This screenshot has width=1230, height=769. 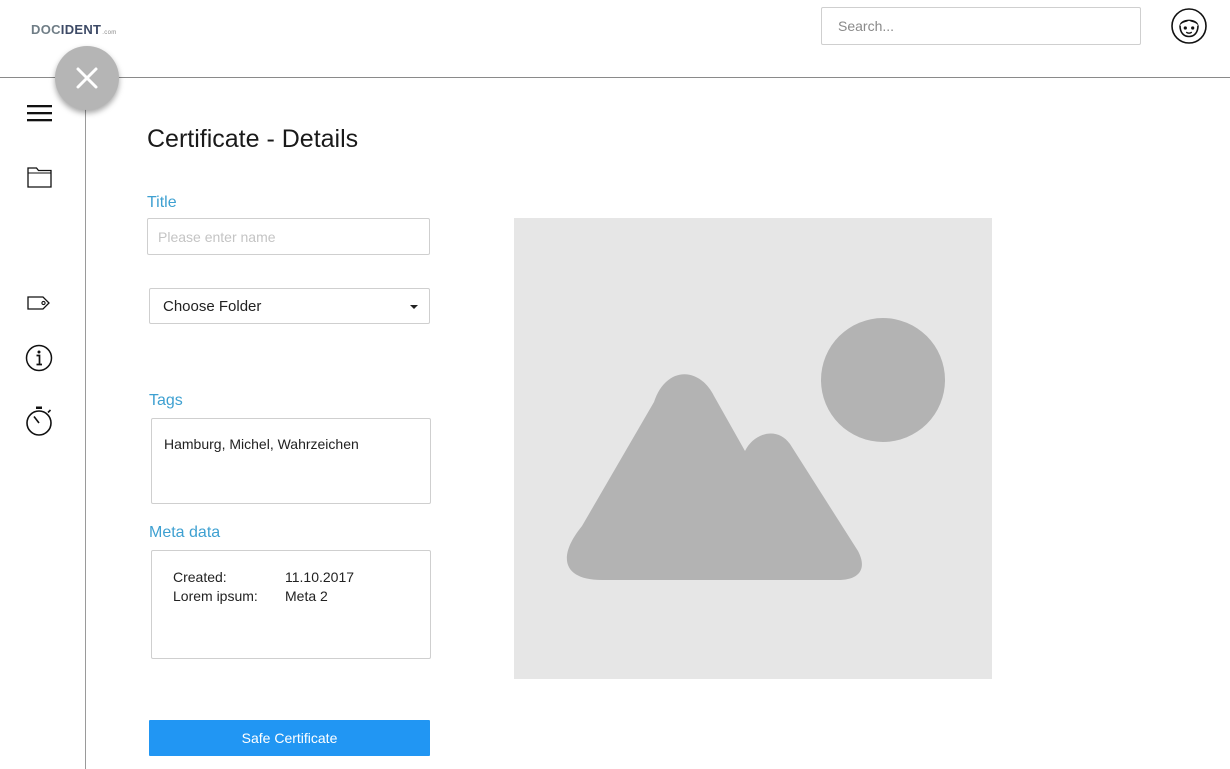 I want to click on close-icon, so click(x=87, y=78).